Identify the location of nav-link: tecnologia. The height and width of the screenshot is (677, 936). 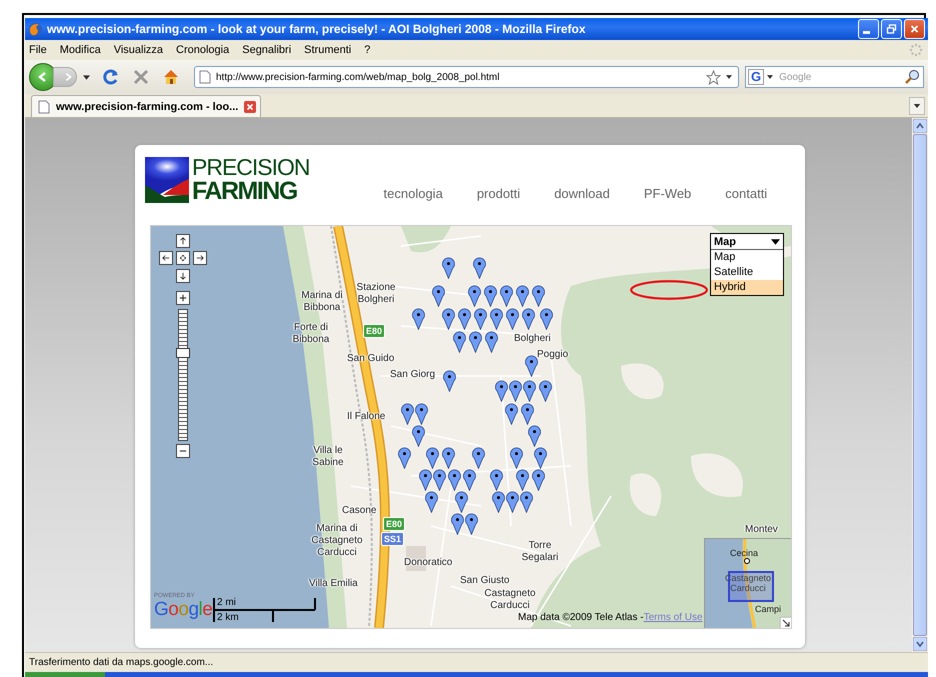
(413, 193).